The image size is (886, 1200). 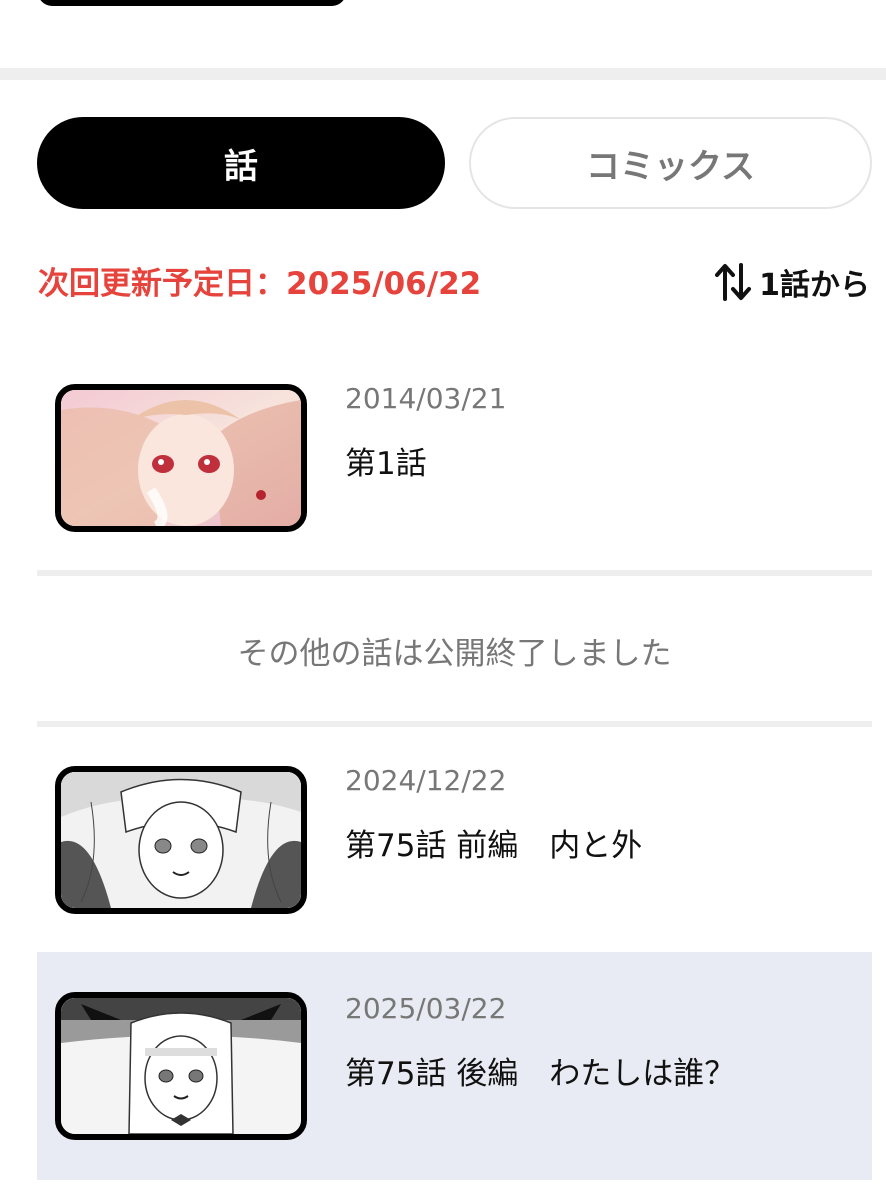 What do you see at coordinates (241, 163) in the screenshot?
I see `tab-episodes: 話` at bounding box center [241, 163].